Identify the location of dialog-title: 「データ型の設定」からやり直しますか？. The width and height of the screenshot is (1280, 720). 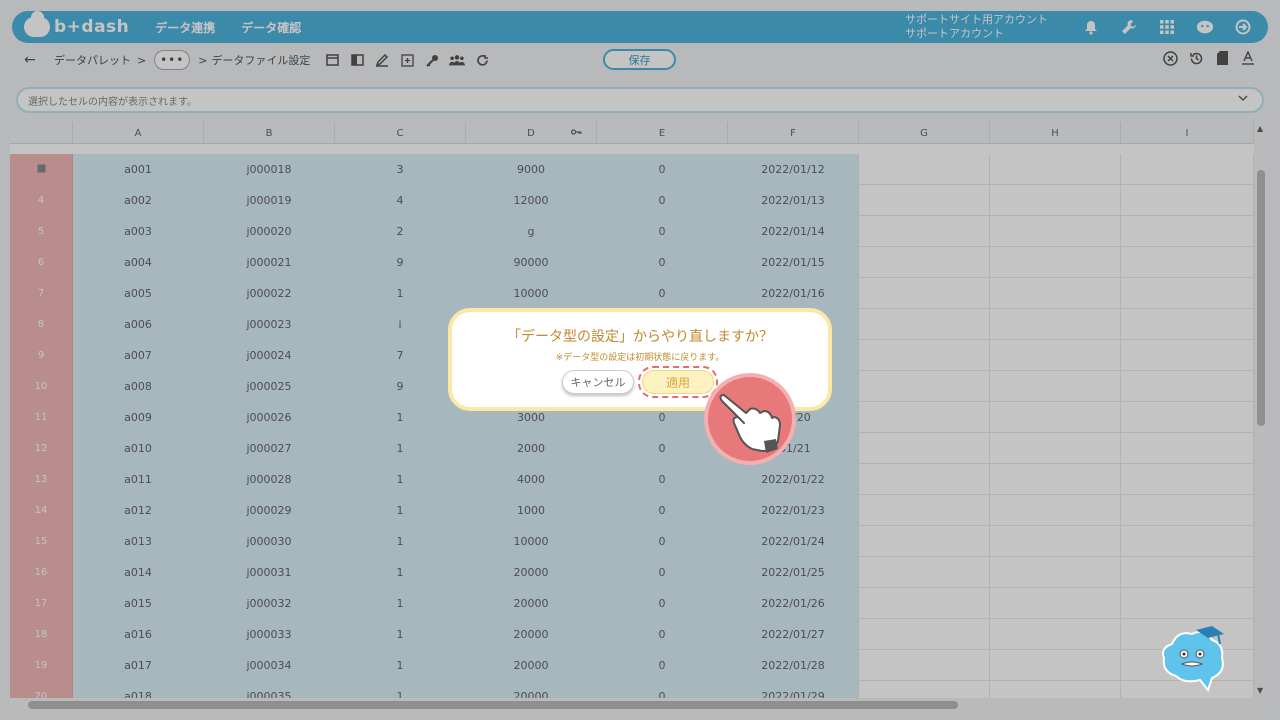
(640, 337).